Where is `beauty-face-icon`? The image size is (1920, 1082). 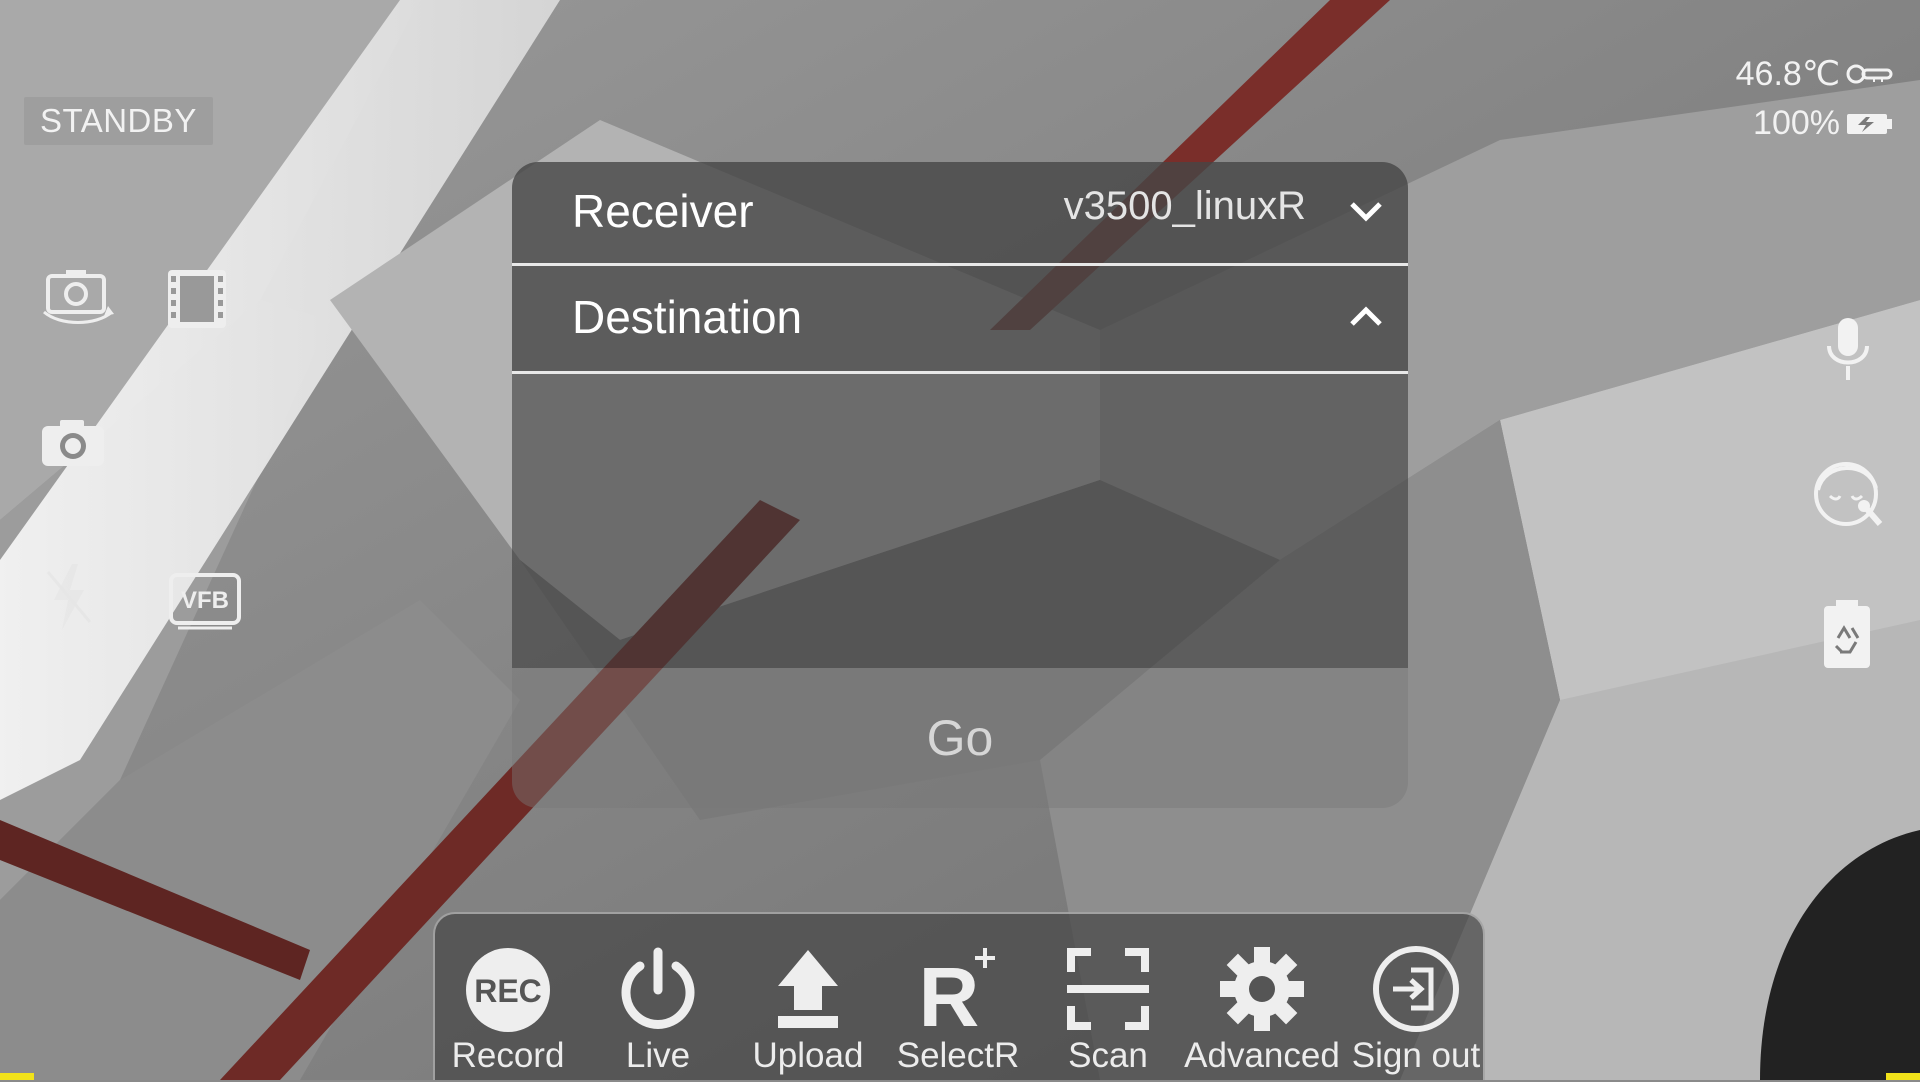
beauty-face-icon is located at coordinates (1848, 493).